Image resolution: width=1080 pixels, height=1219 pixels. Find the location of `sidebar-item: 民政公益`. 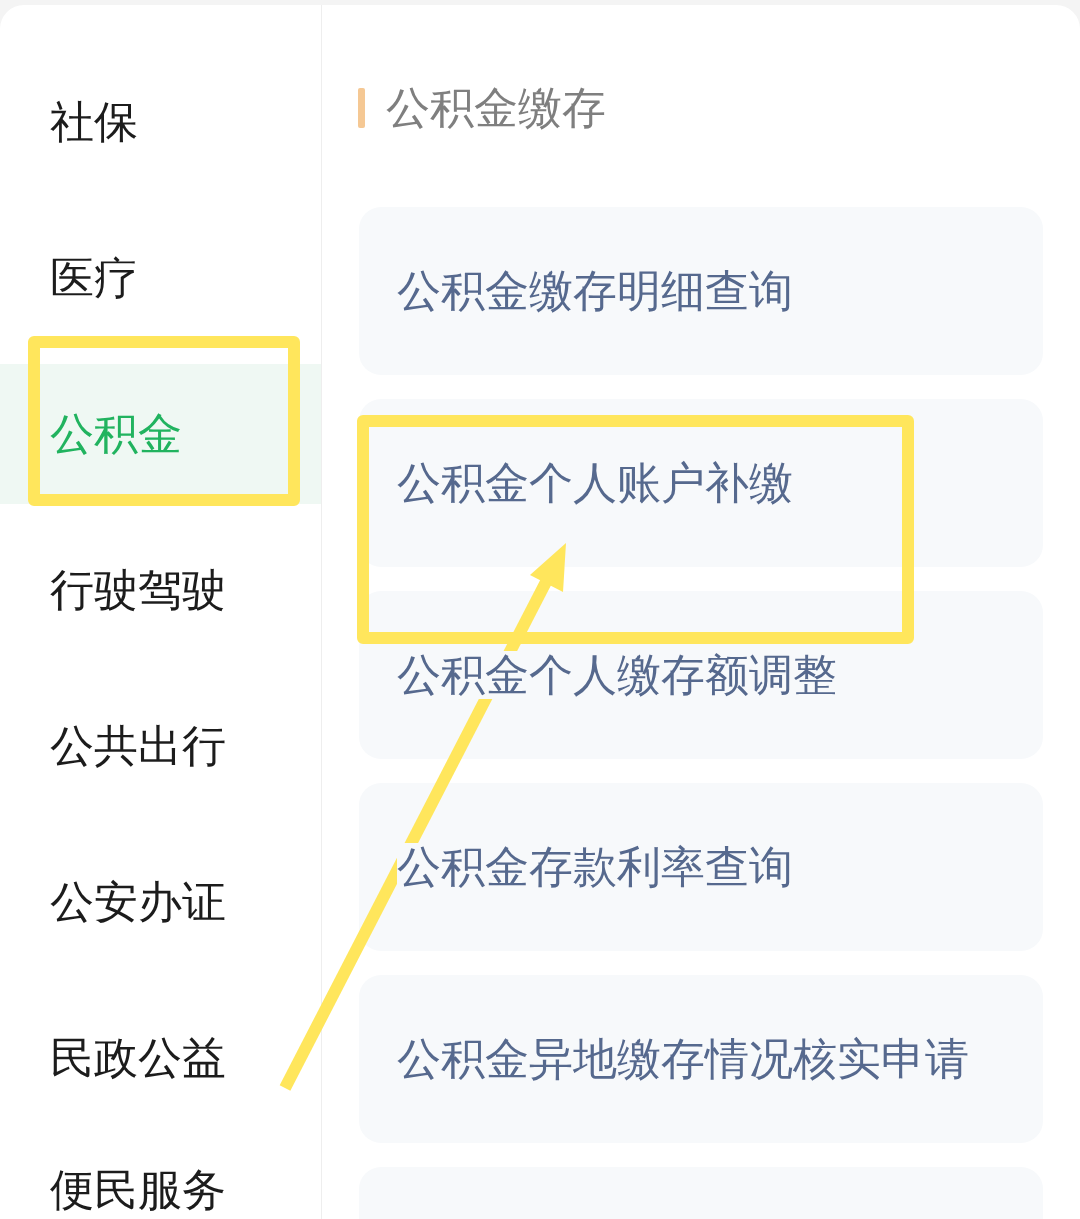

sidebar-item: 民政公益 is located at coordinates (160, 1058).